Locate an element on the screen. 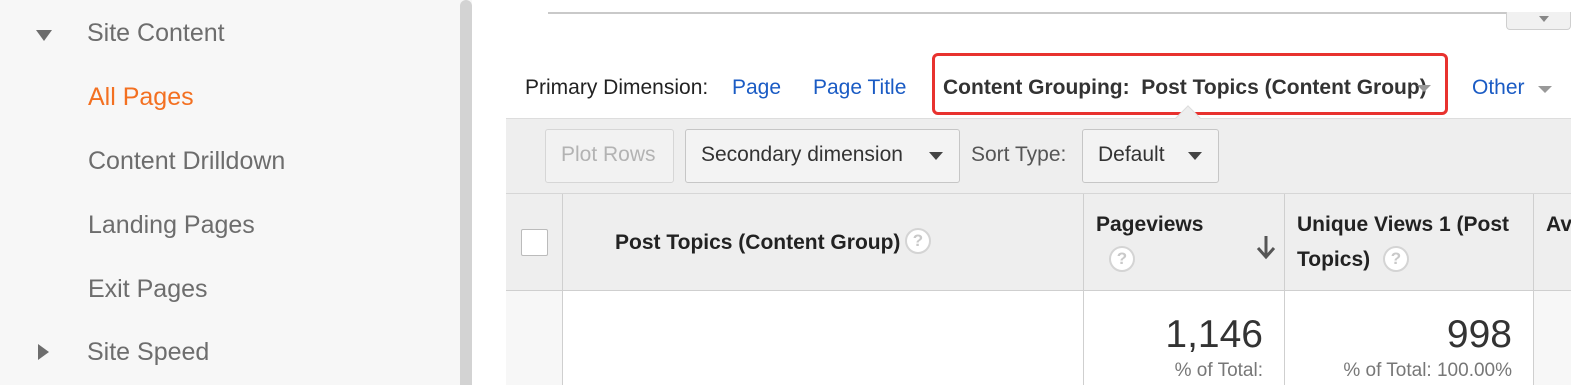 Image resolution: width=1571 pixels, height=385 pixels. column-header-pageviews: Pageviews is located at coordinates (1149, 225).